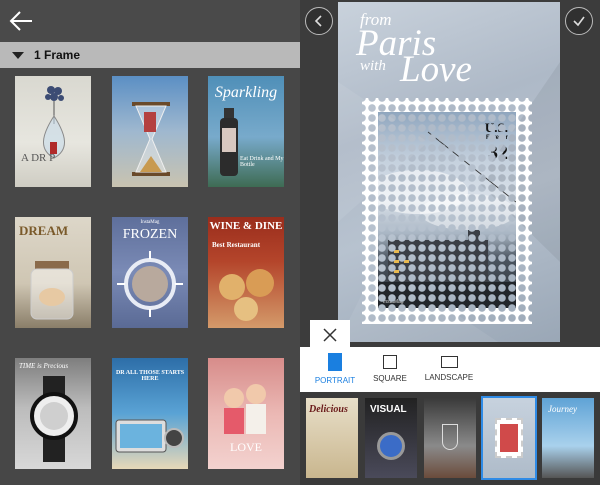  I want to click on section-label: 1 Frame, so click(57, 55).